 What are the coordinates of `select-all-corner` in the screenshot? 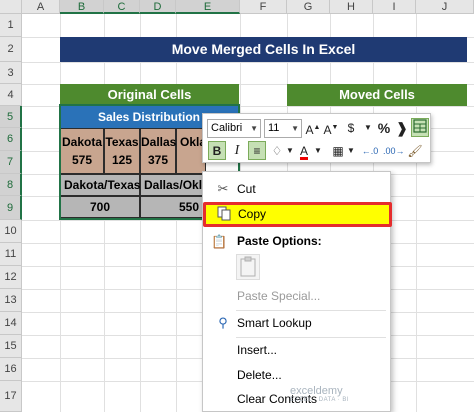 It's located at (11, 7).